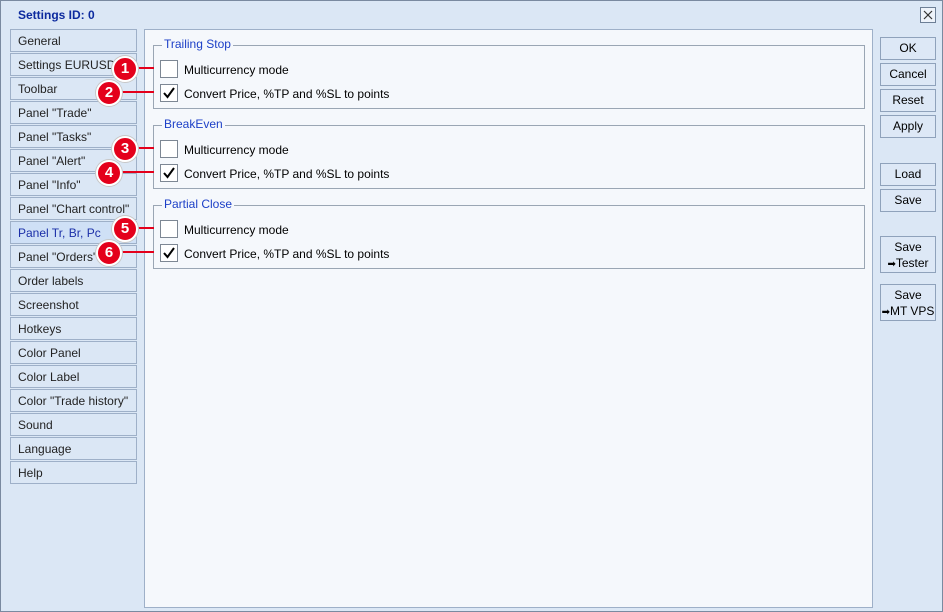 Image resolution: width=943 pixels, height=612 pixels. I want to click on annotation-badge: 5, so click(125, 229).